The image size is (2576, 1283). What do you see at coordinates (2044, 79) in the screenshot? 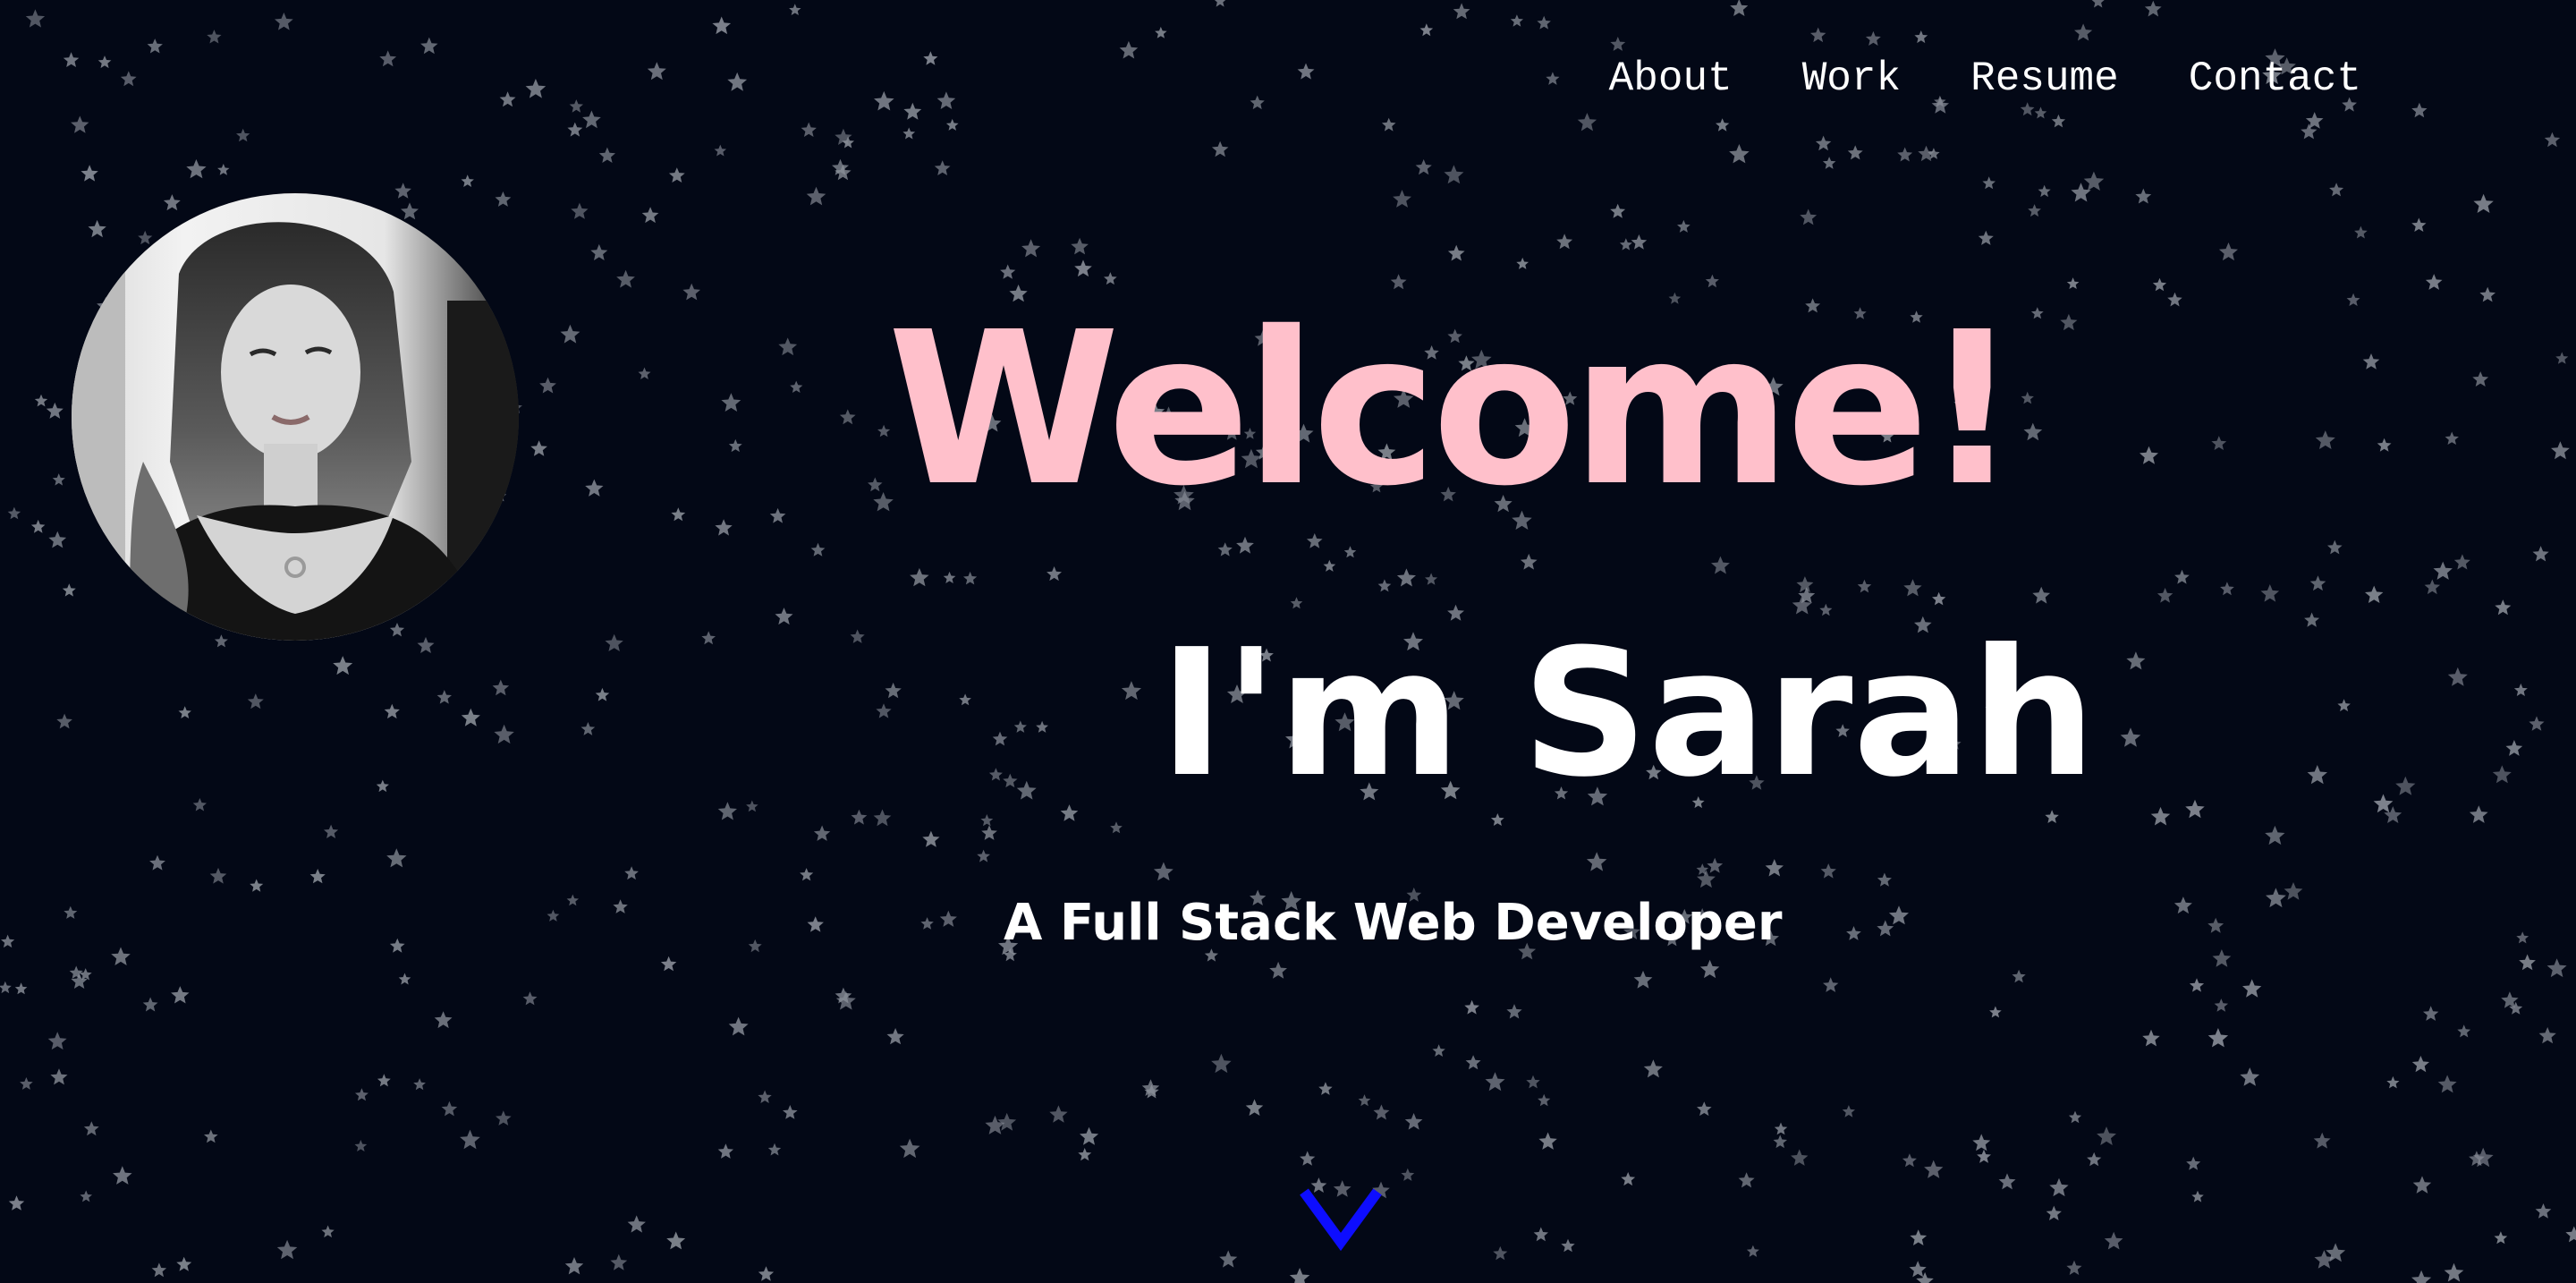
I see `nav-link-resume: Resume` at bounding box center [2044, 79].